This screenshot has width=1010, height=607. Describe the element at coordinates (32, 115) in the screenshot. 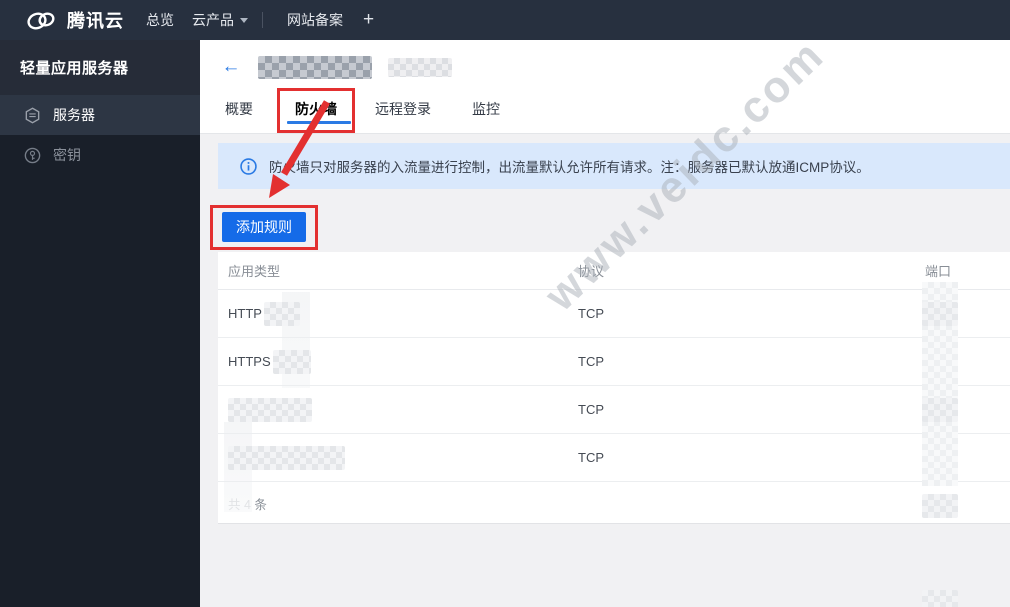

I see `server-icon` at that location.